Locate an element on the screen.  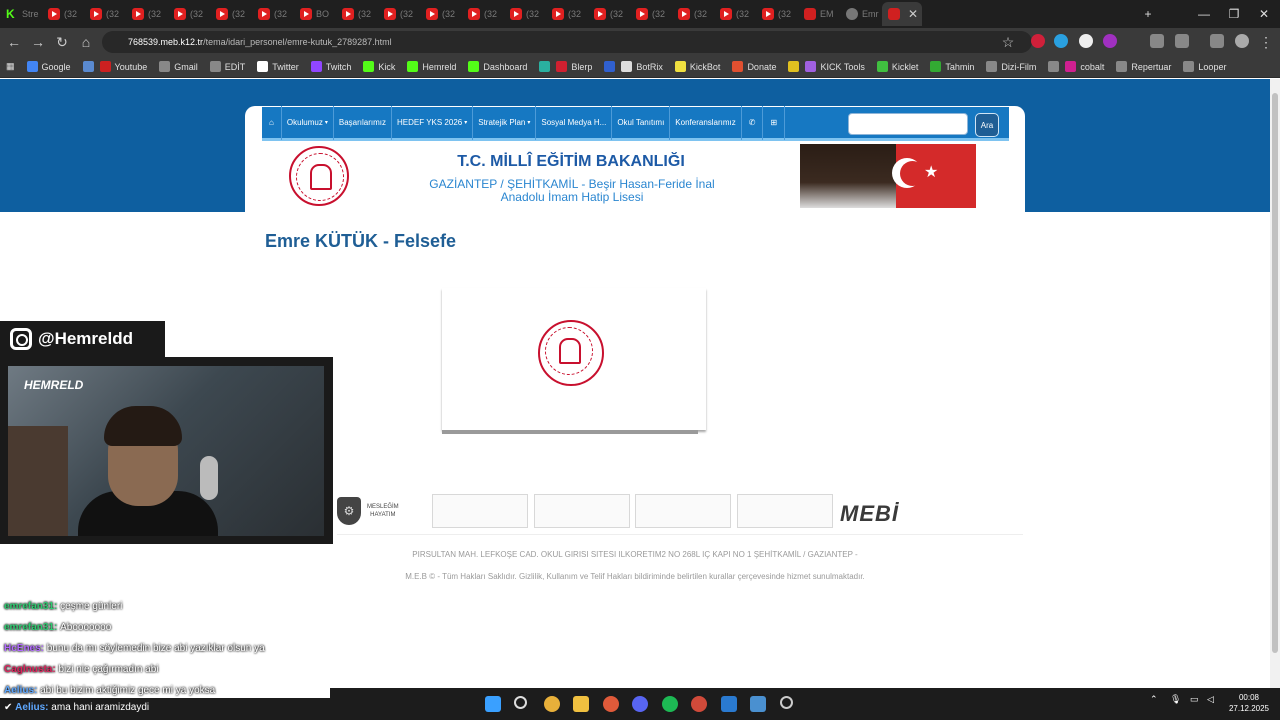
bookmark-item: KICK Tools is located at coordinates (835, 66).